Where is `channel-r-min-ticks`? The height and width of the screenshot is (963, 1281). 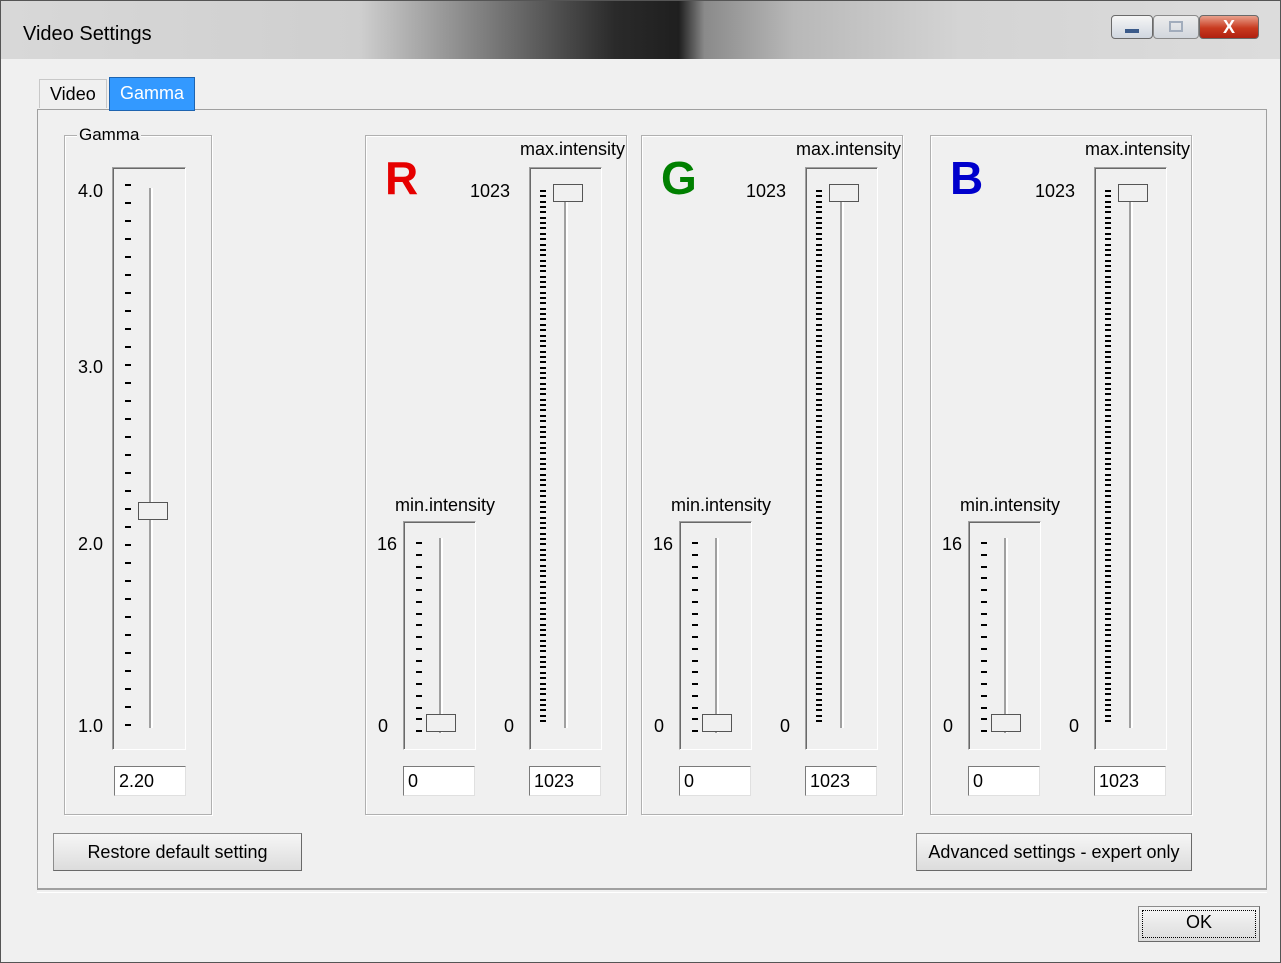 channel-r-min-ticks is located at coordinates (419, 637).